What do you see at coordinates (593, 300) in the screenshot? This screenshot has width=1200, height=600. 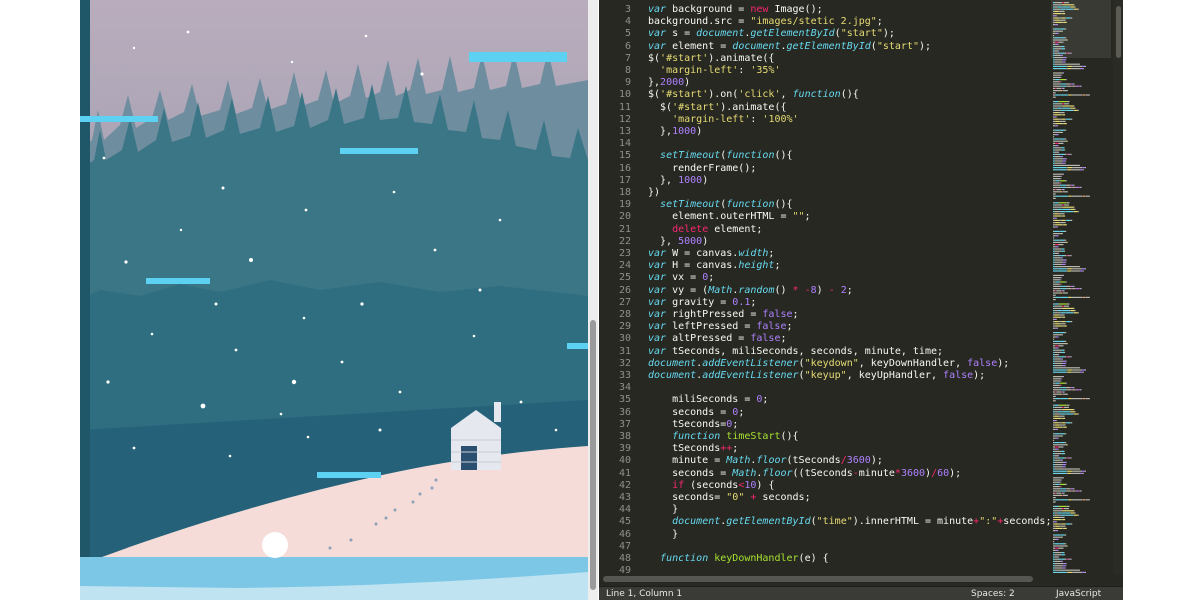 I see `game-scrollbar` at bounding box center [593, 300].